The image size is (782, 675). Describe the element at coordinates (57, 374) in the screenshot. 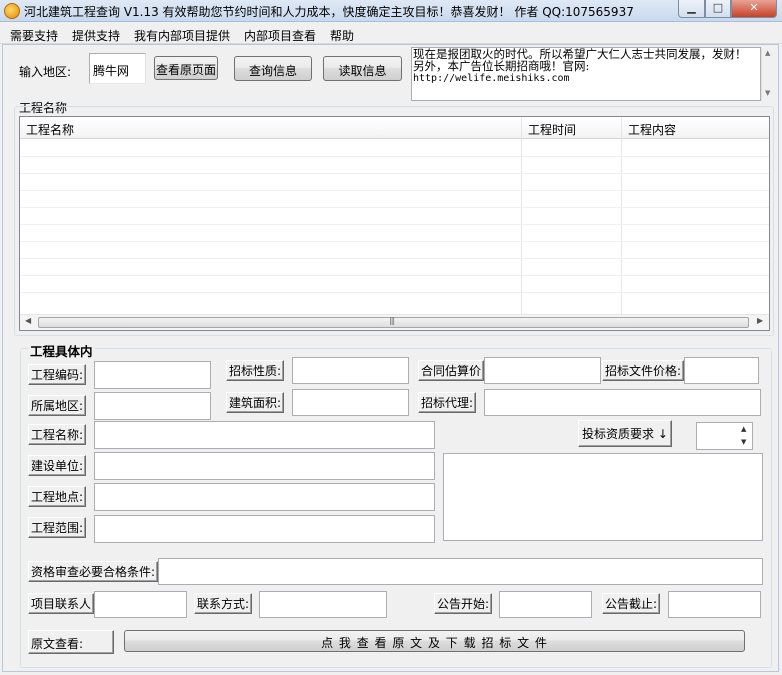

I see `project-code-label: 工程编码:` at that location.